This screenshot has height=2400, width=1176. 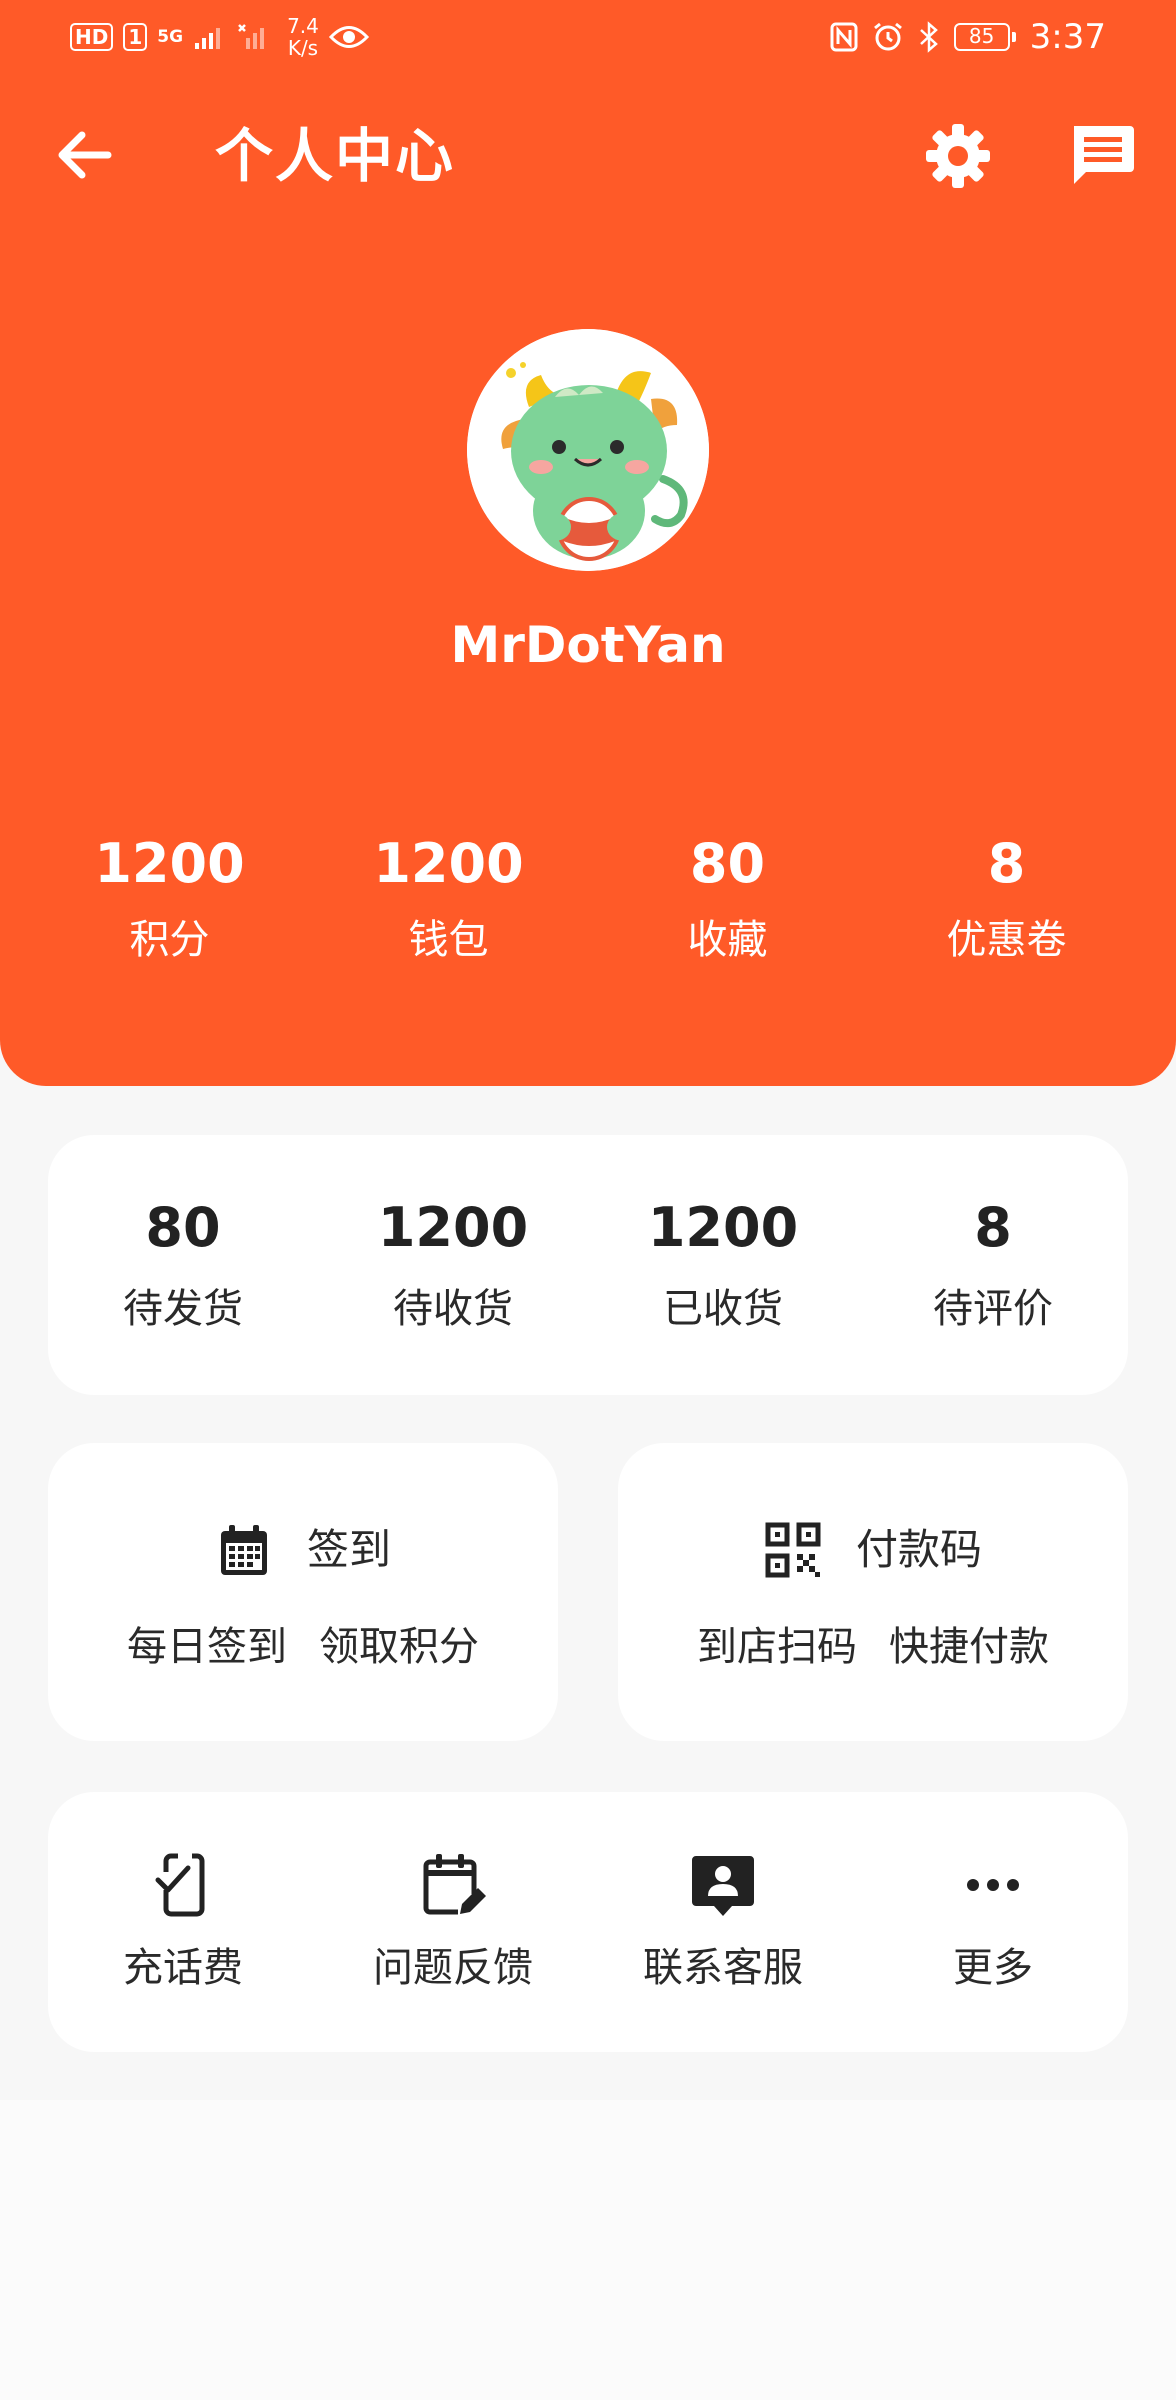 What do you see at coordinates (969, 1647) in the screenshot?
I see `pay-sub-right: 快捷付款` at bounding box center [969, 1647].